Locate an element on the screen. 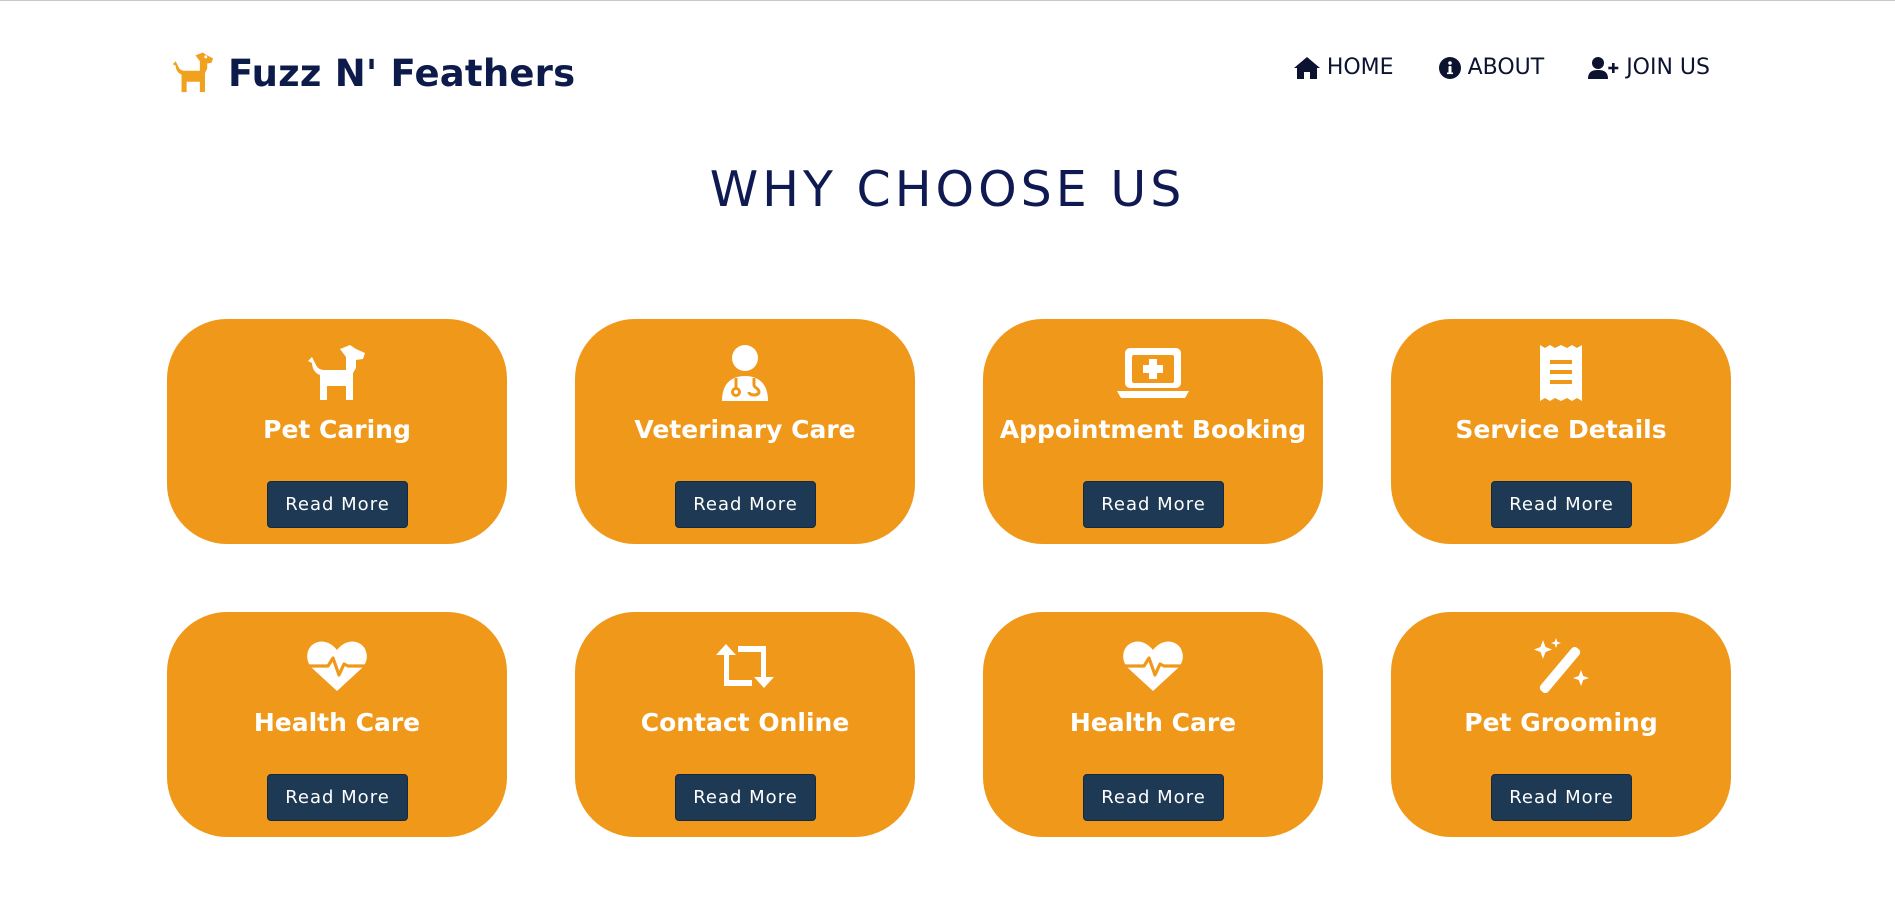  section-title: WHY CHOOSE US is located at coordinates (947, 189).